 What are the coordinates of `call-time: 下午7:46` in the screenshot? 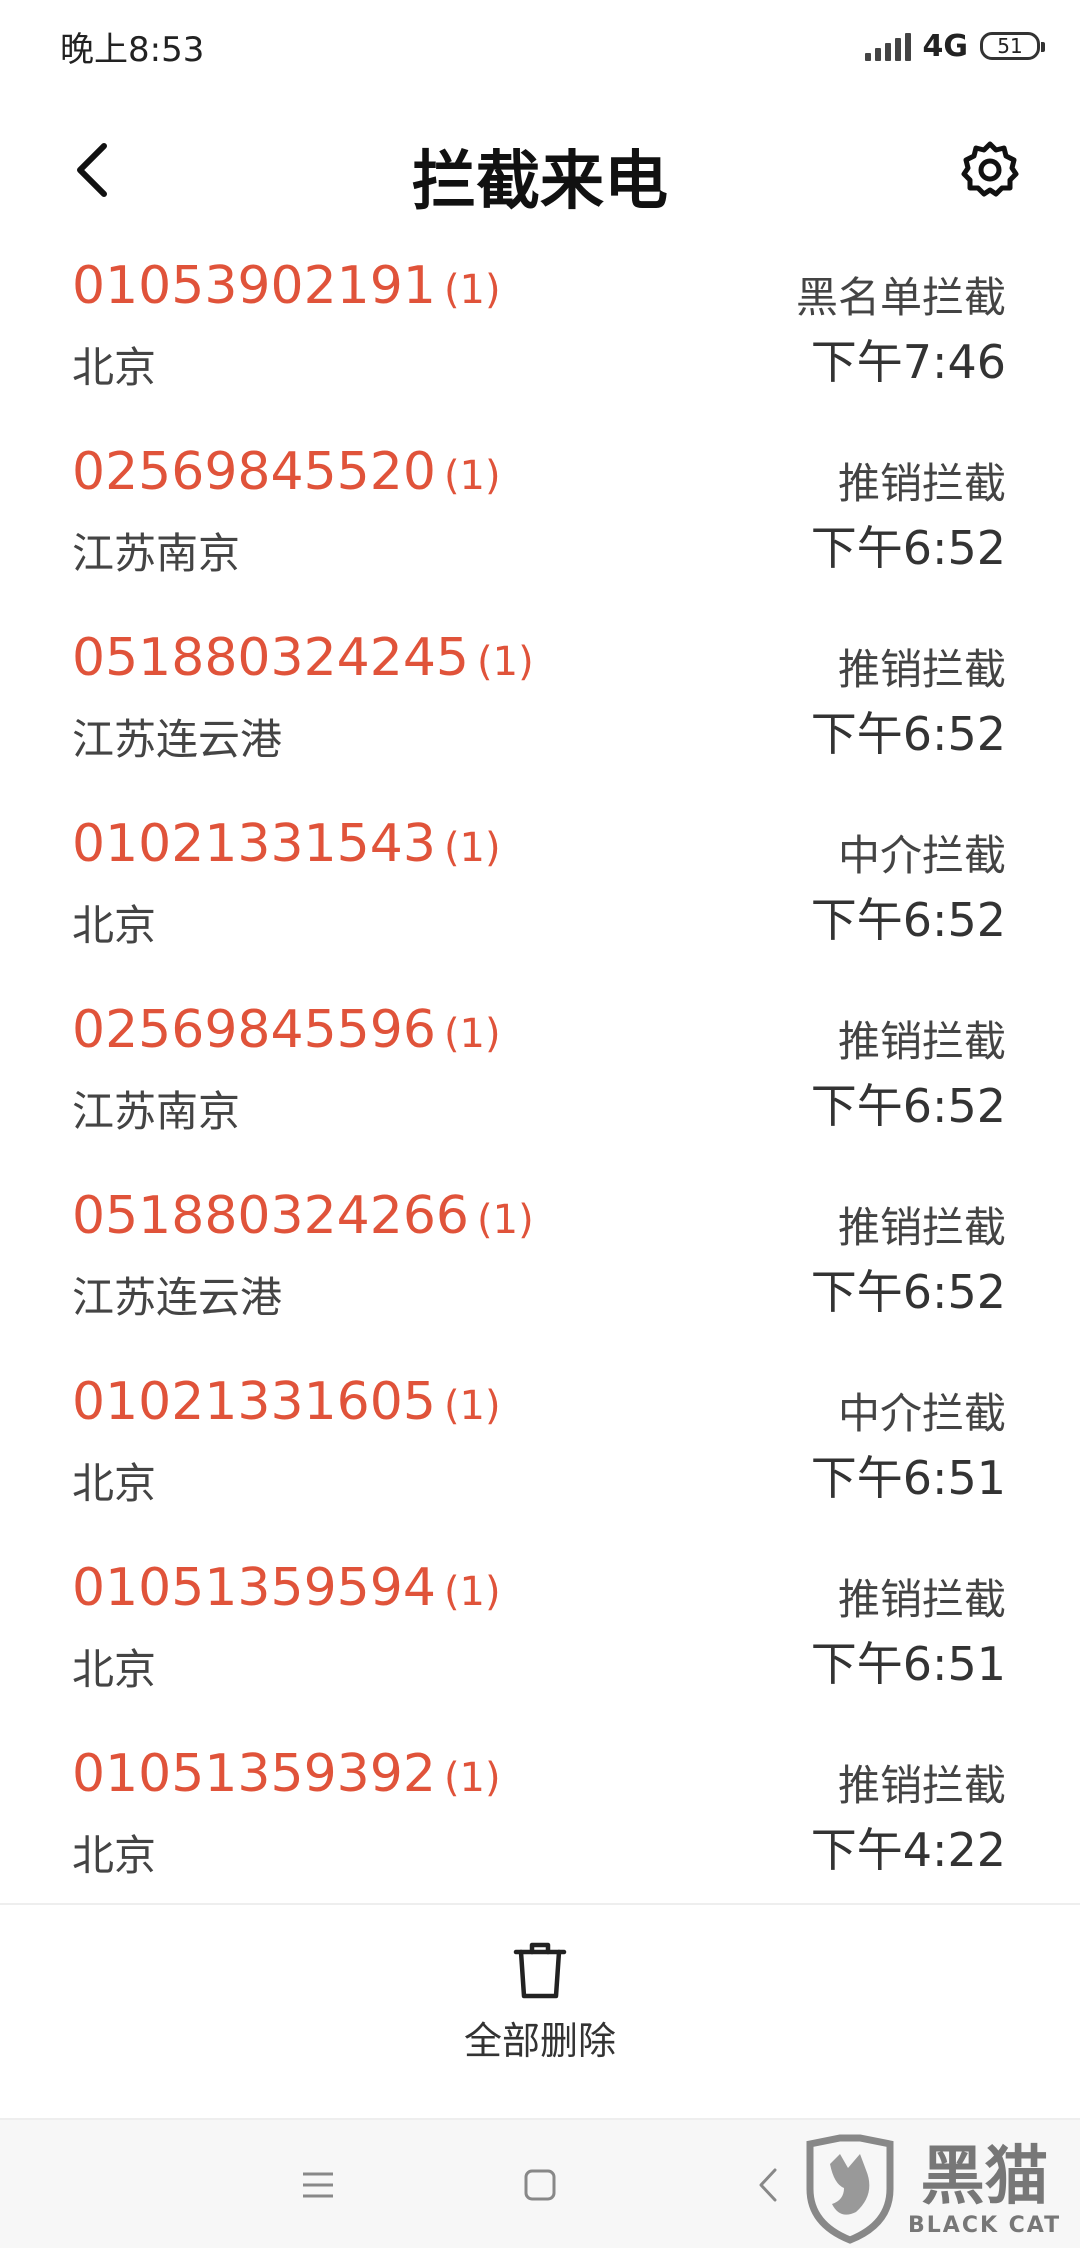 It's located at (908, 362).